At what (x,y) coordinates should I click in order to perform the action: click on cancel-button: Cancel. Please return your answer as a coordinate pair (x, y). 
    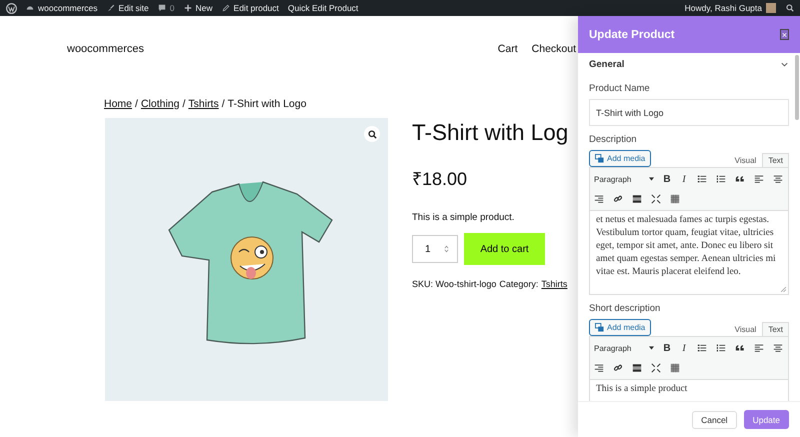
    Looking at the image, I should click on (714, 419).